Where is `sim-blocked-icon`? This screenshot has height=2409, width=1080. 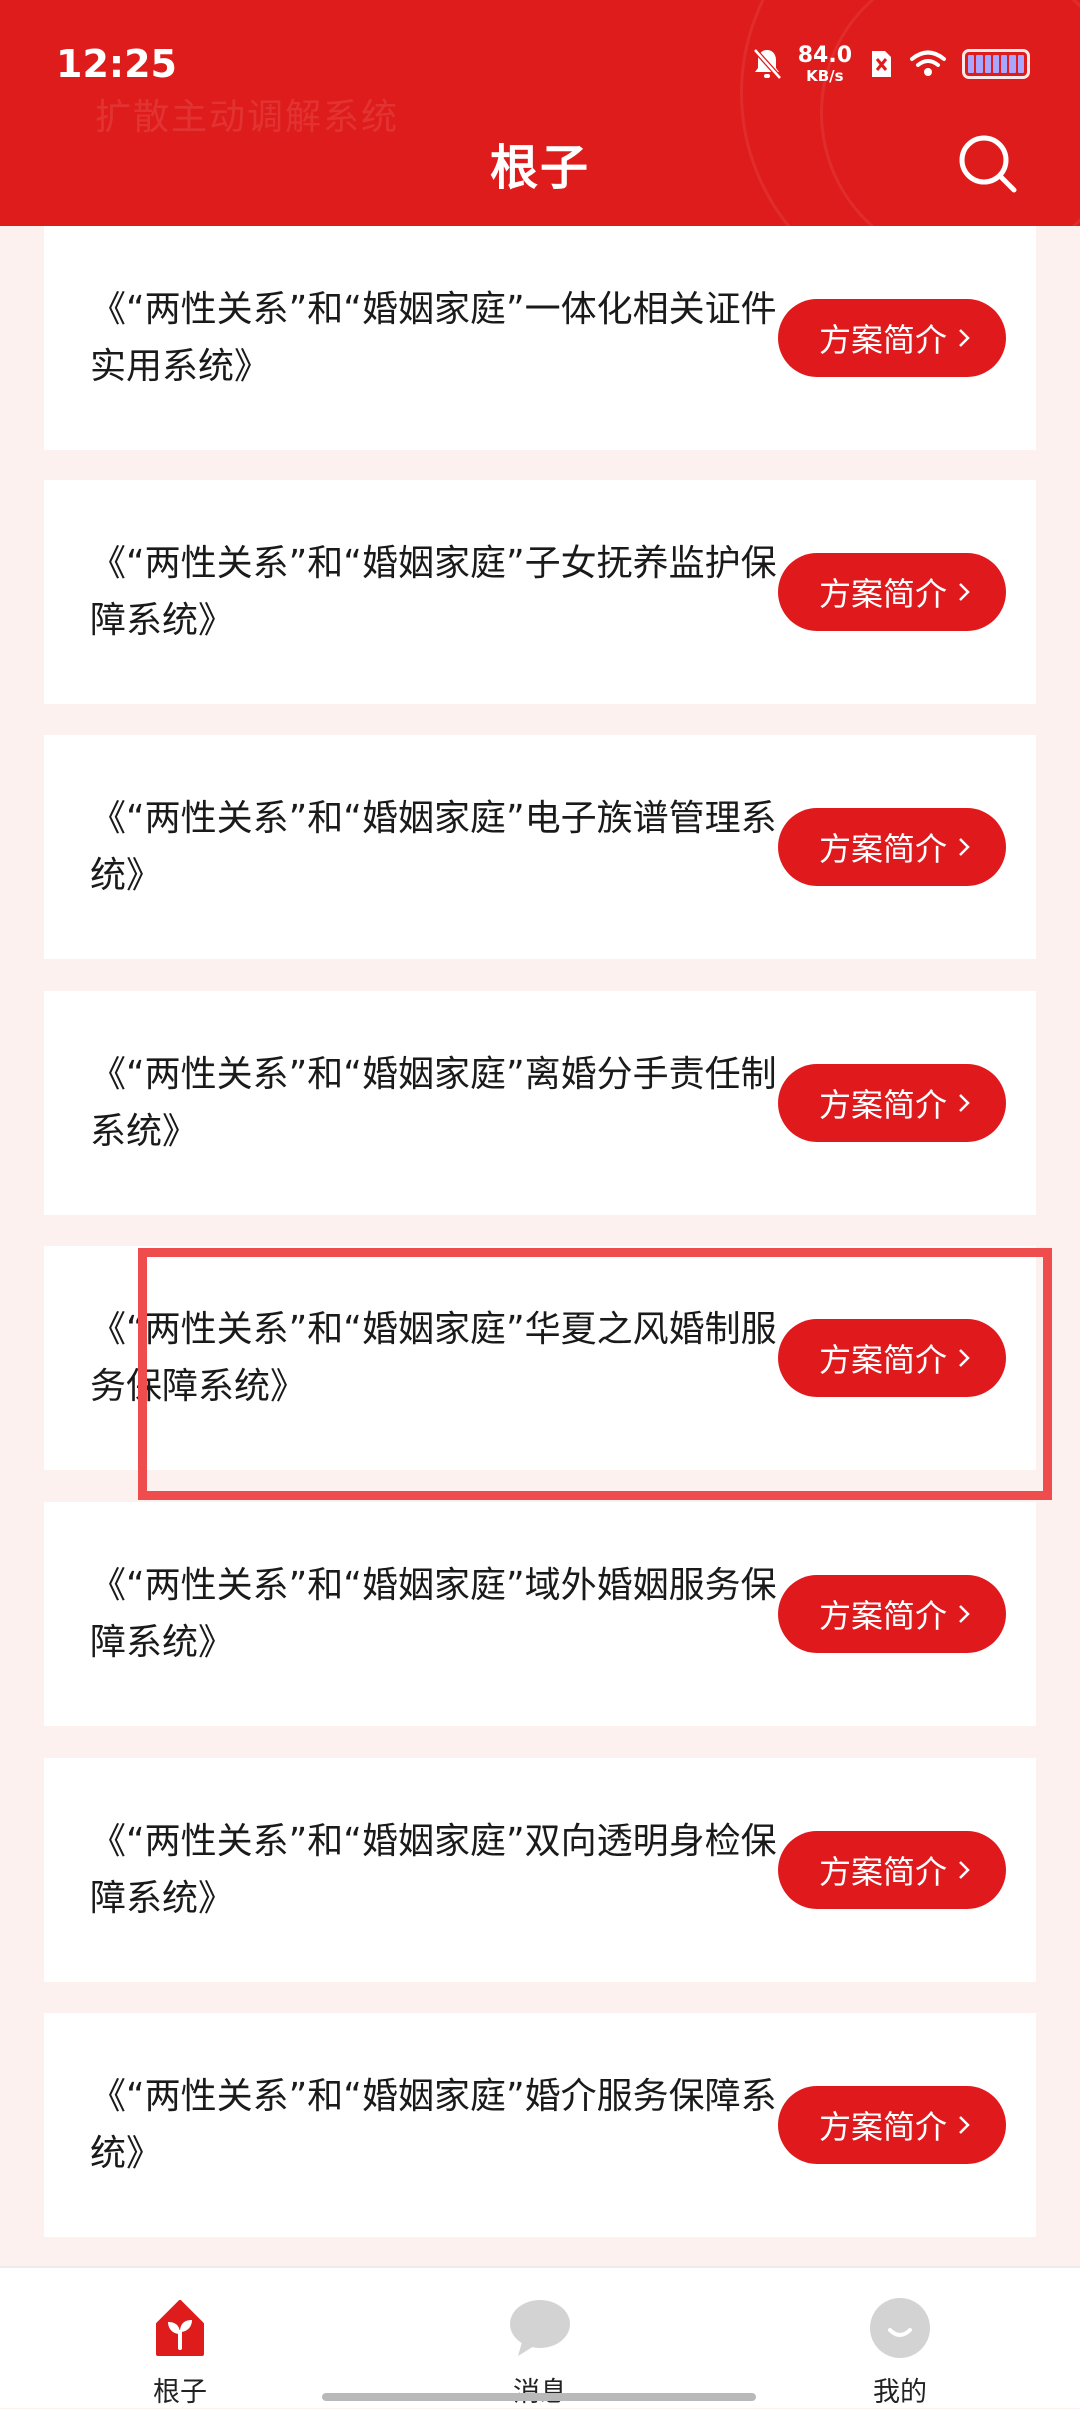
sim-blocked-icon is located at coordinates (881, 64).